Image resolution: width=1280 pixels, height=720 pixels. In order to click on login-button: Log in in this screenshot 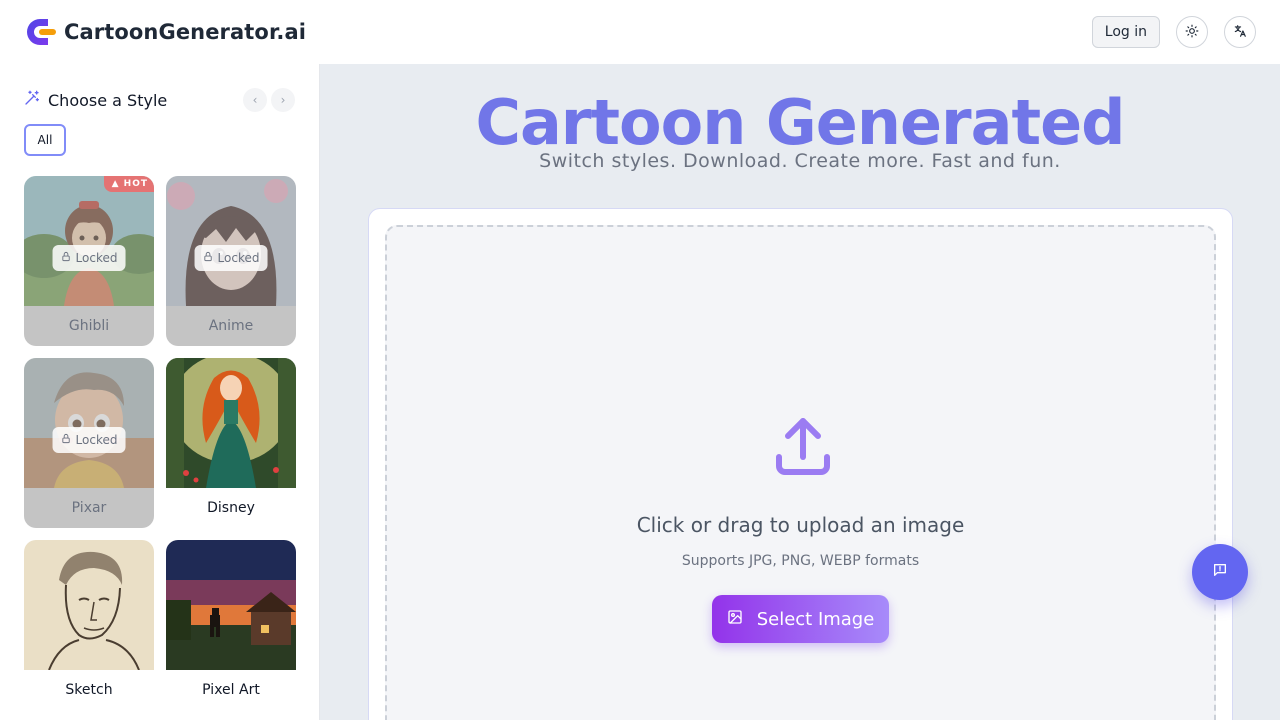, I will do `click(1125, 32)`.